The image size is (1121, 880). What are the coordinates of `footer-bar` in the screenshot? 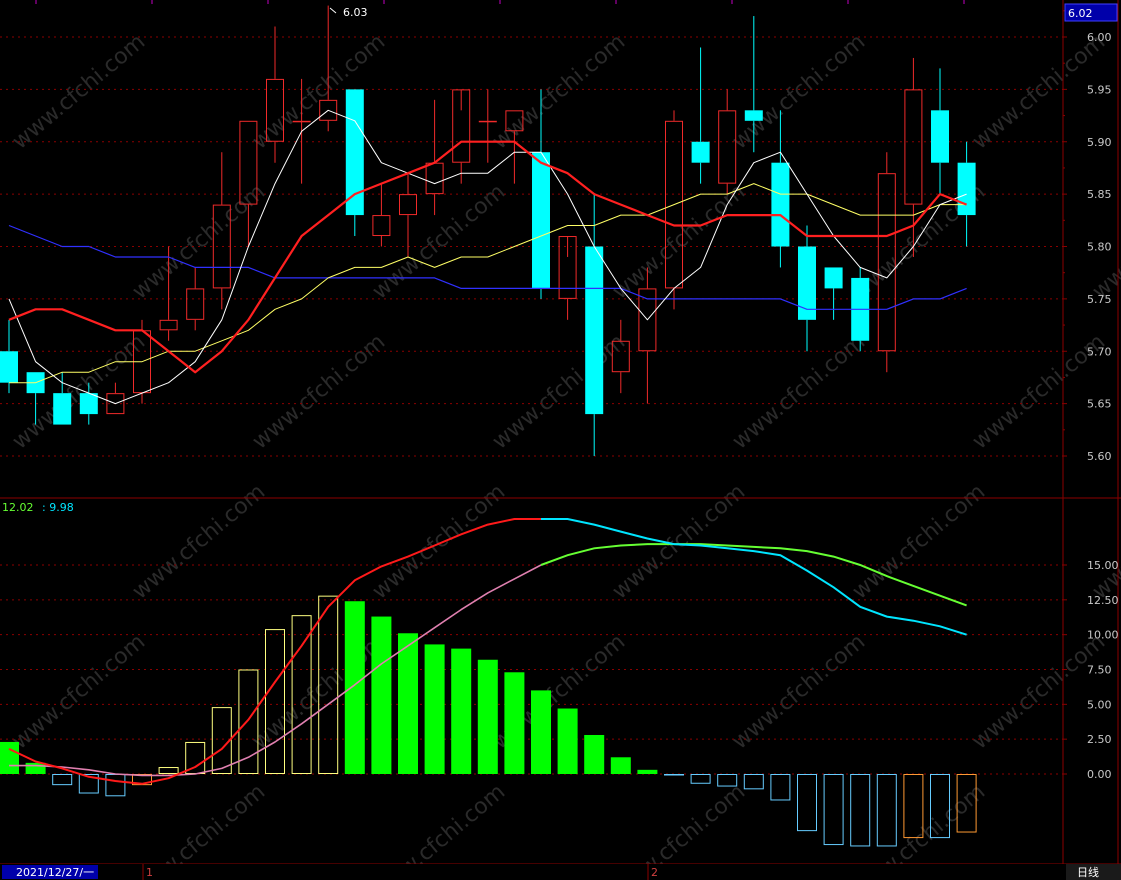 It's located at (560, 872).